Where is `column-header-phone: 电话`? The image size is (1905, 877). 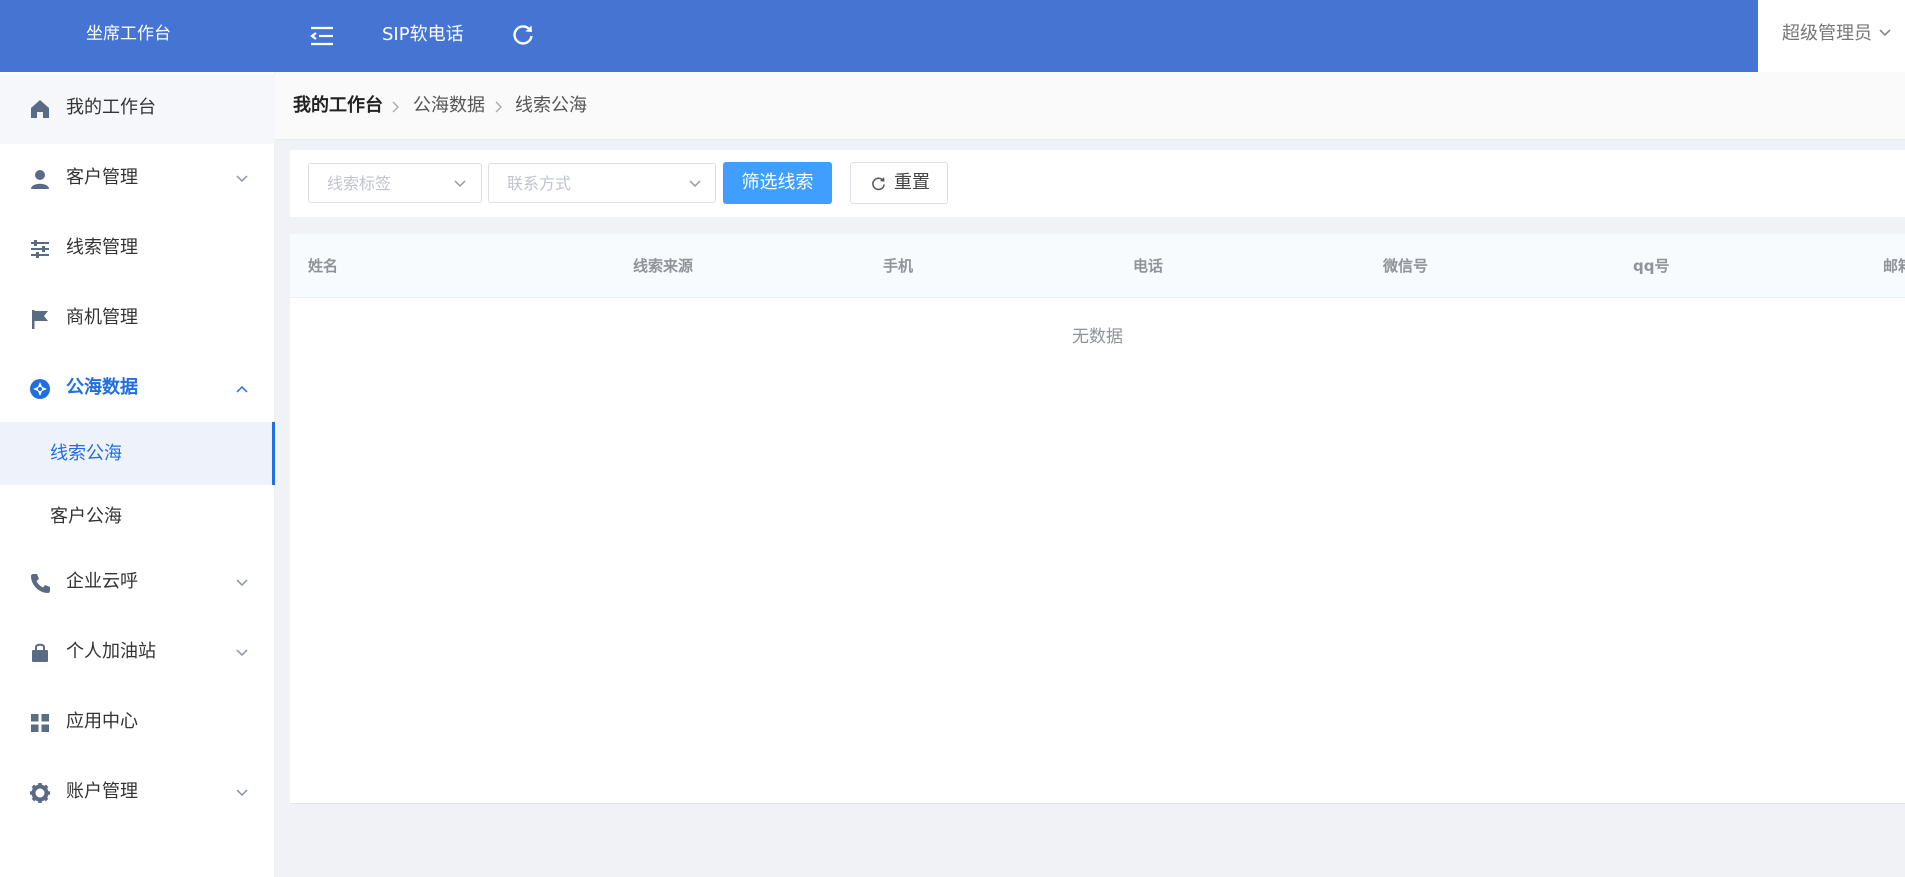 column-header-phone: 电话 is located at coordinates (1148, 266).